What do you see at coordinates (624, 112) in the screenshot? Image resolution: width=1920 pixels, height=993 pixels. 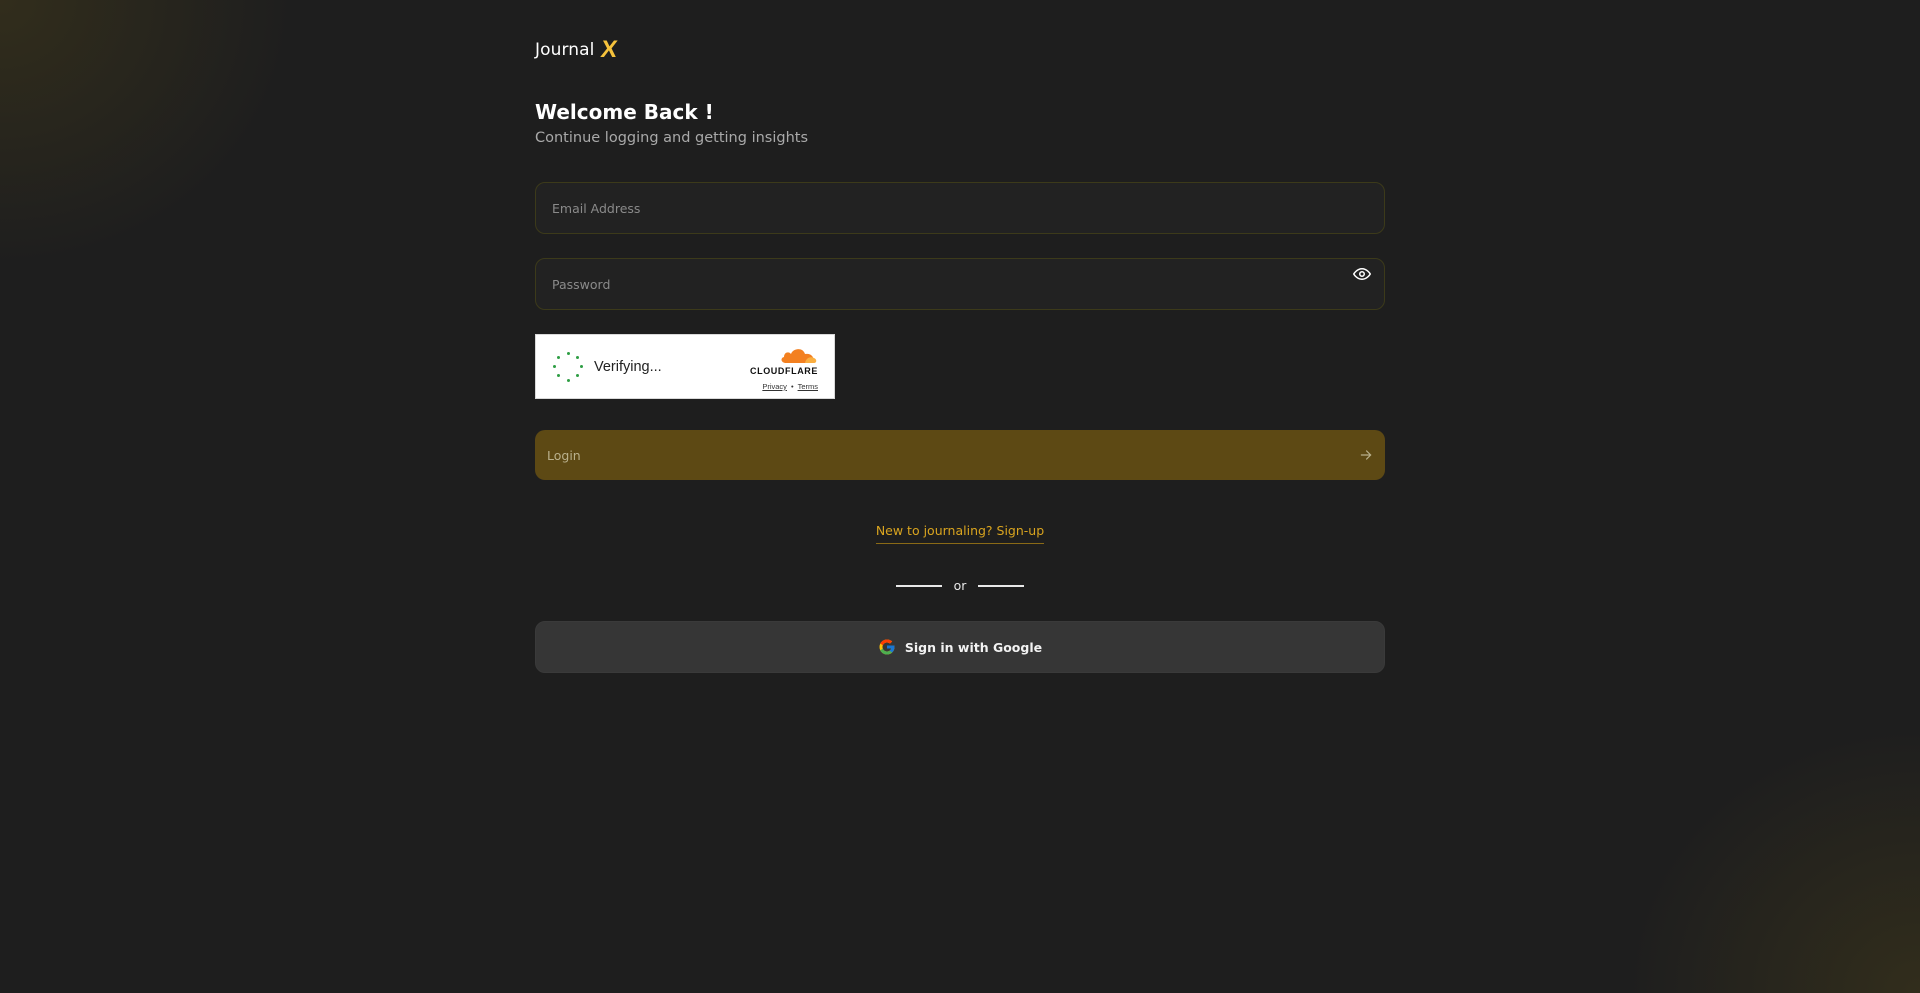 I see `page-title: Welcome Back !` at bounding box center [624, 112].